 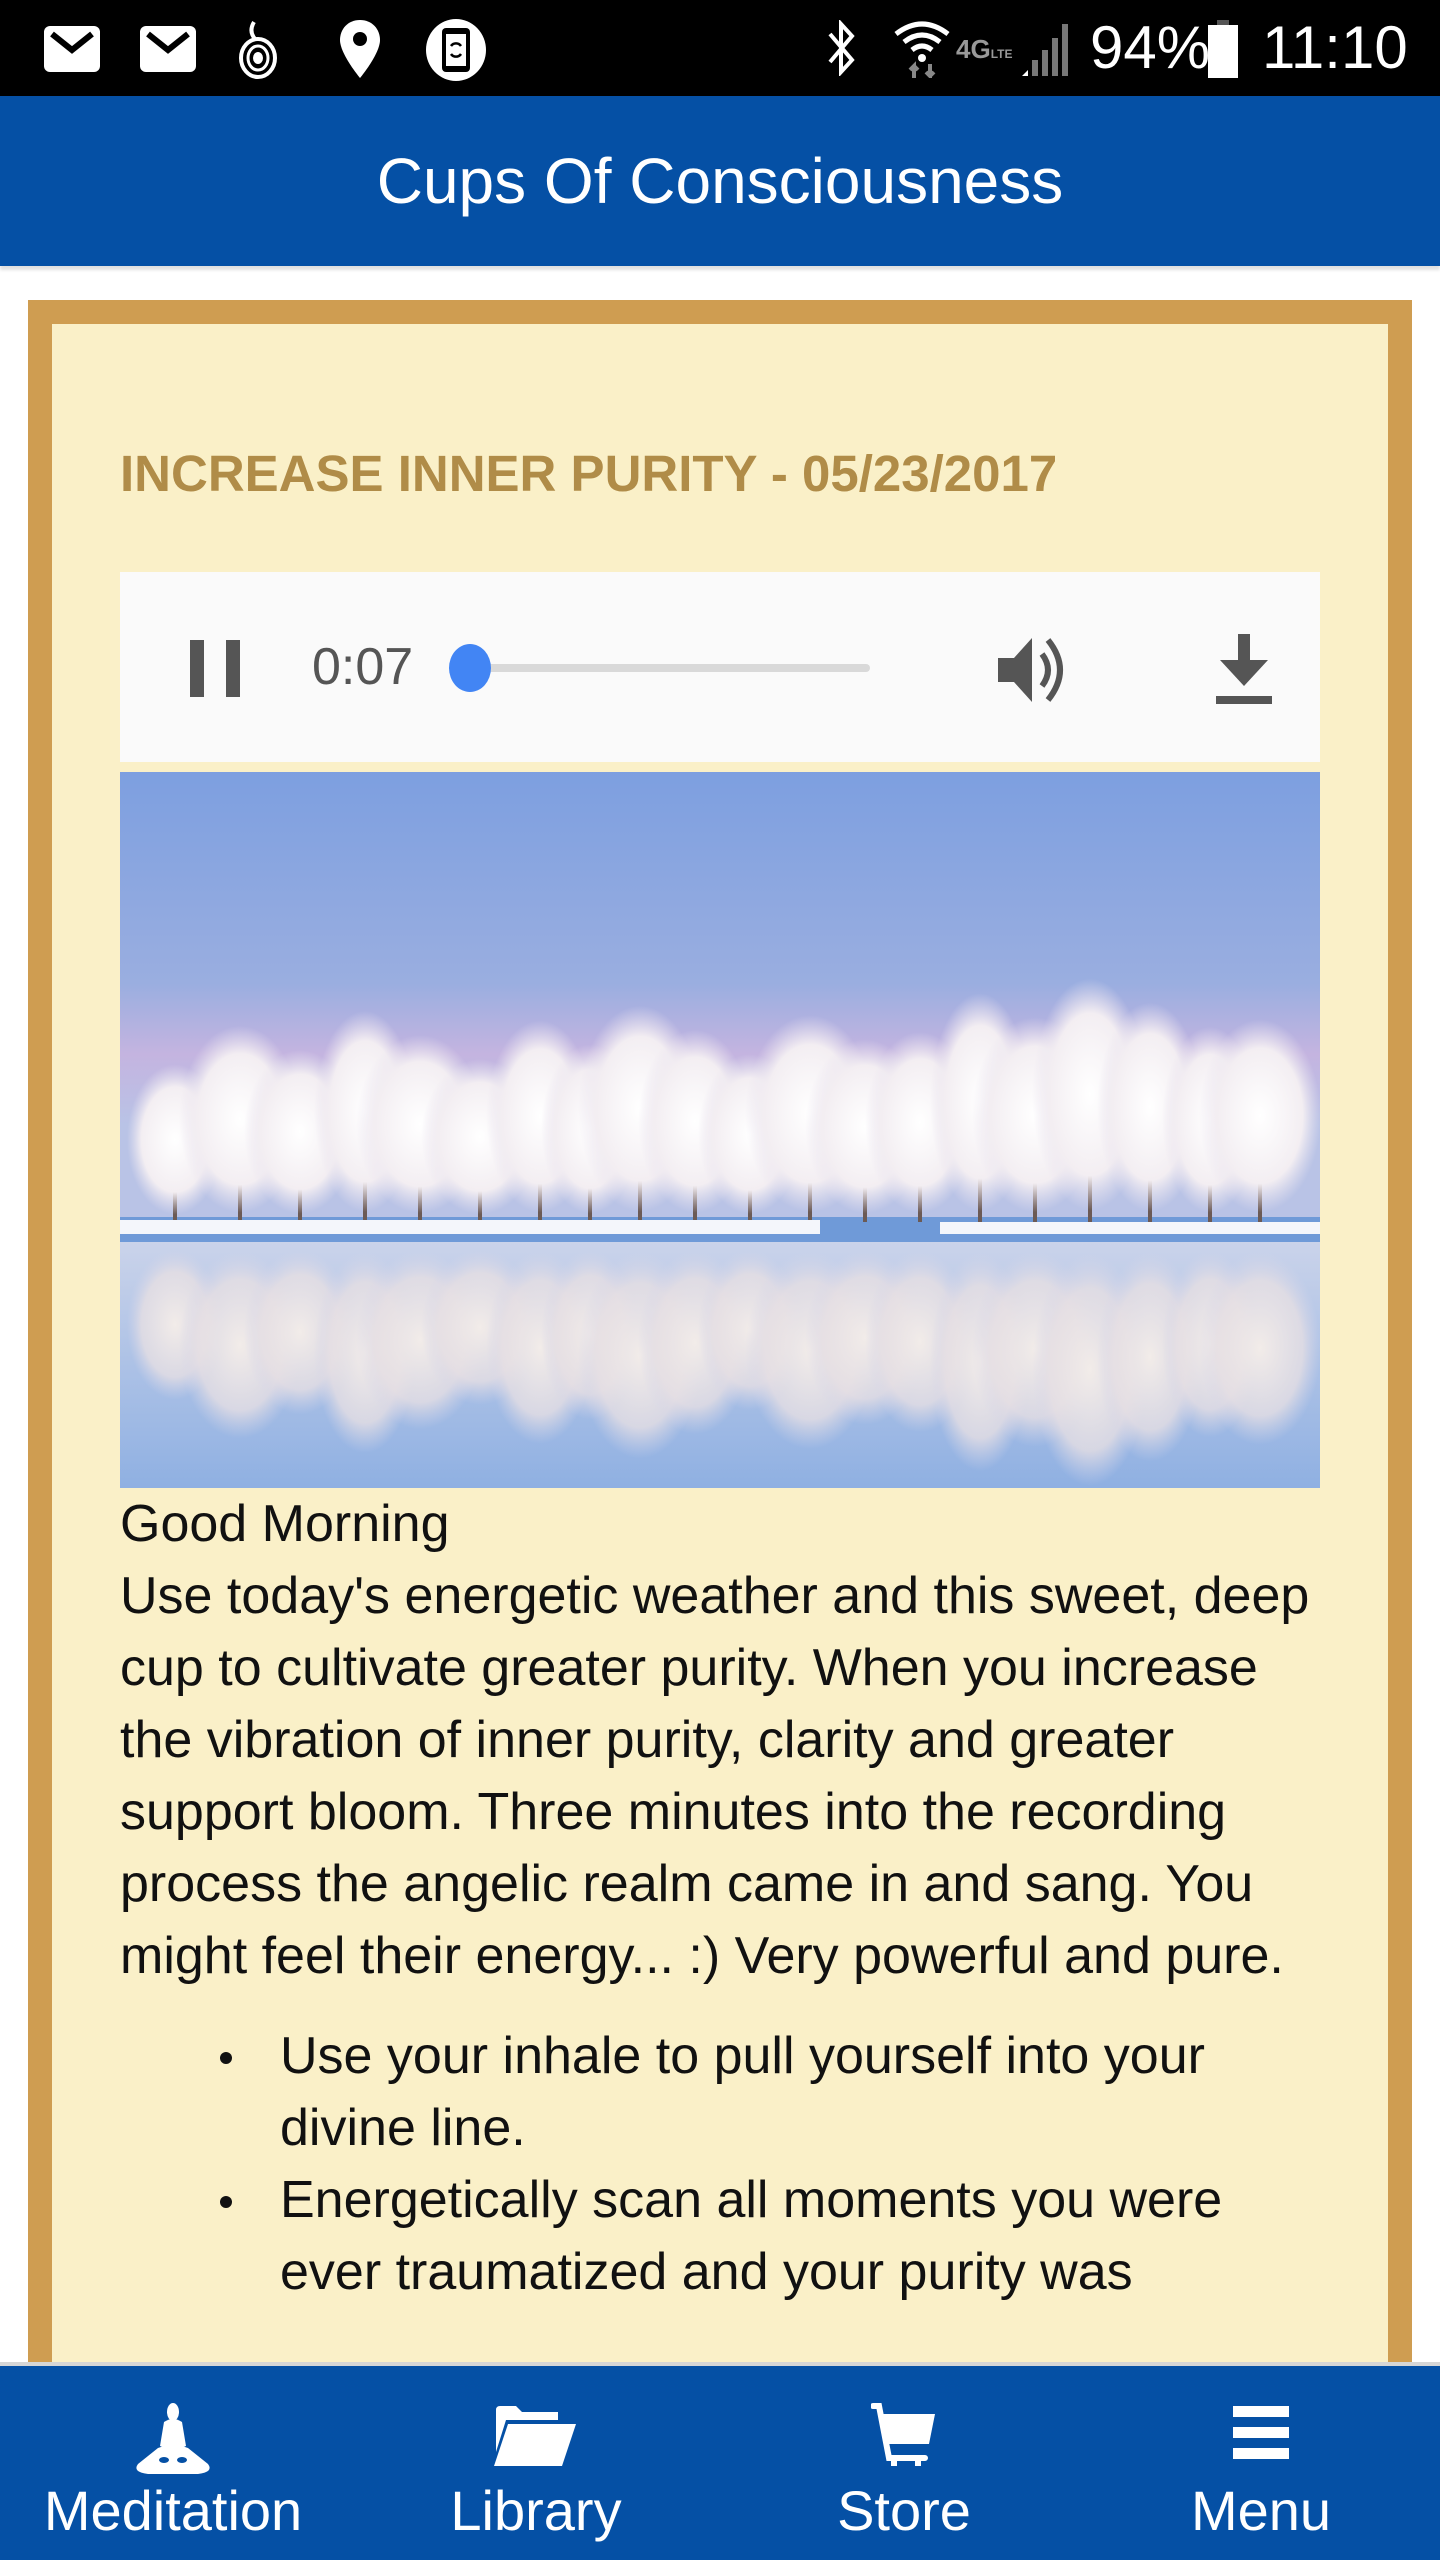 I want to click on download-button, so click(x=1244, y=670).